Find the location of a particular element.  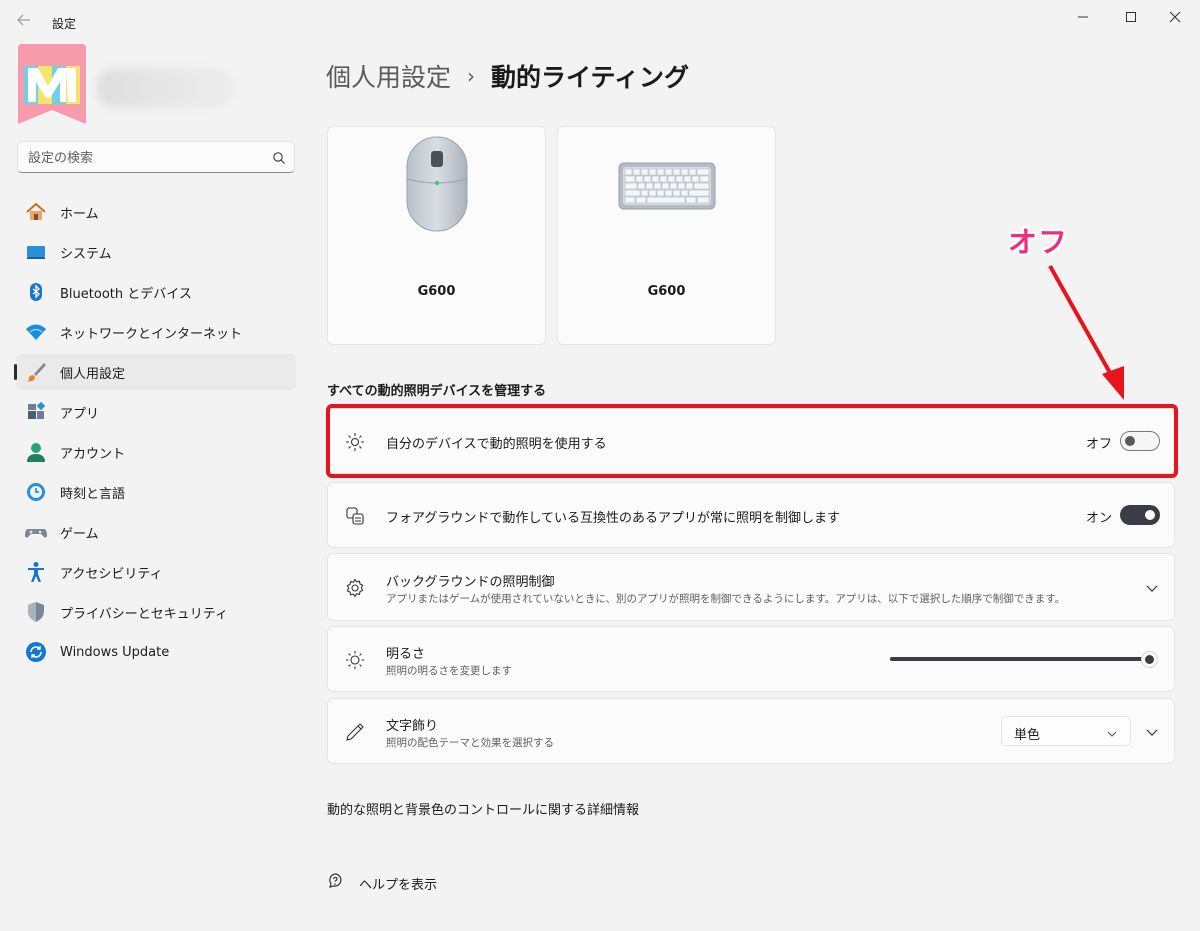

toggle-state-label: オフ is located at coordinates (1099, 444).